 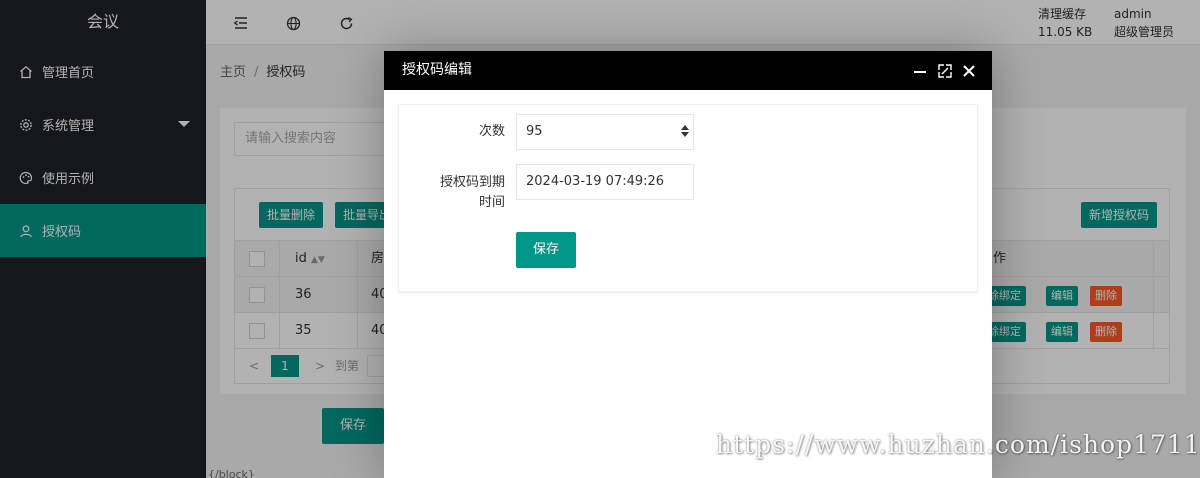 I want to click on count-value: 95, so click(x=534, y=131).